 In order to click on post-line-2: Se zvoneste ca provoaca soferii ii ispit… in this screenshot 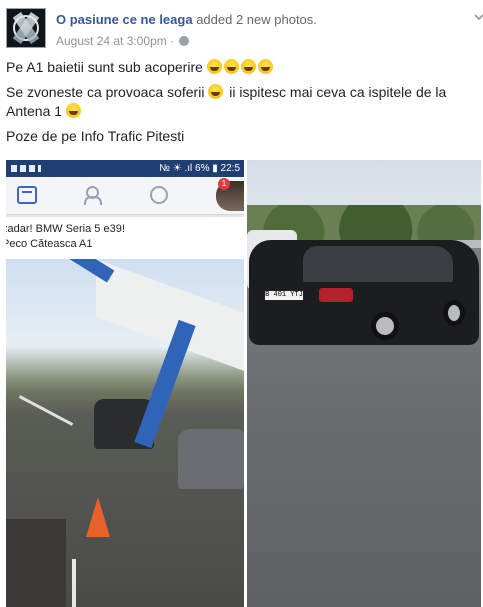, I will do `click(241, 102)`.